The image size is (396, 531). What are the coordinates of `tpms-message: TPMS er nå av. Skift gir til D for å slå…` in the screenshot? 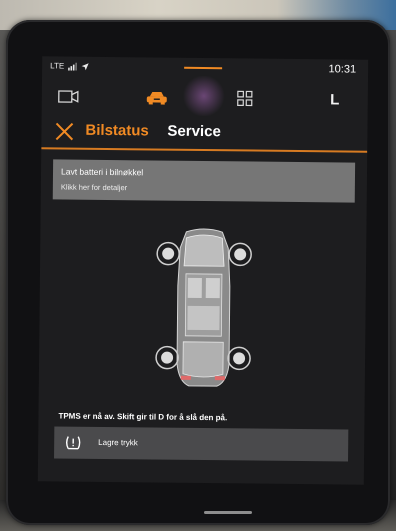 It's located at (143, 417).